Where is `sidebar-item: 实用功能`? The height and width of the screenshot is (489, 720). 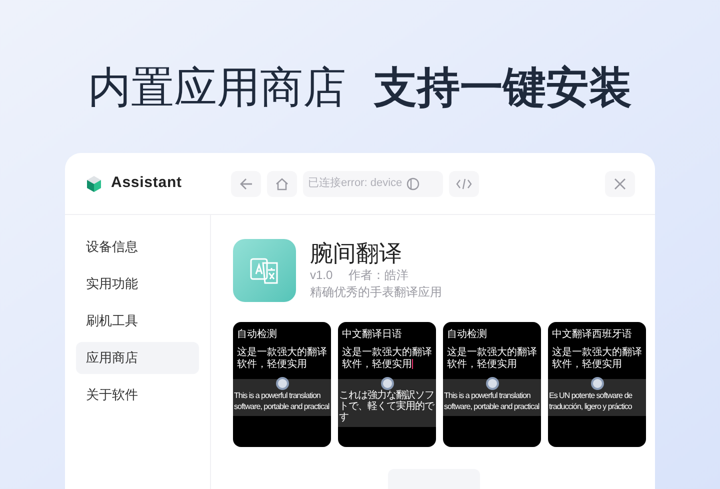
sidebar-item: 实用功能 is located at coordinates (137, 284).